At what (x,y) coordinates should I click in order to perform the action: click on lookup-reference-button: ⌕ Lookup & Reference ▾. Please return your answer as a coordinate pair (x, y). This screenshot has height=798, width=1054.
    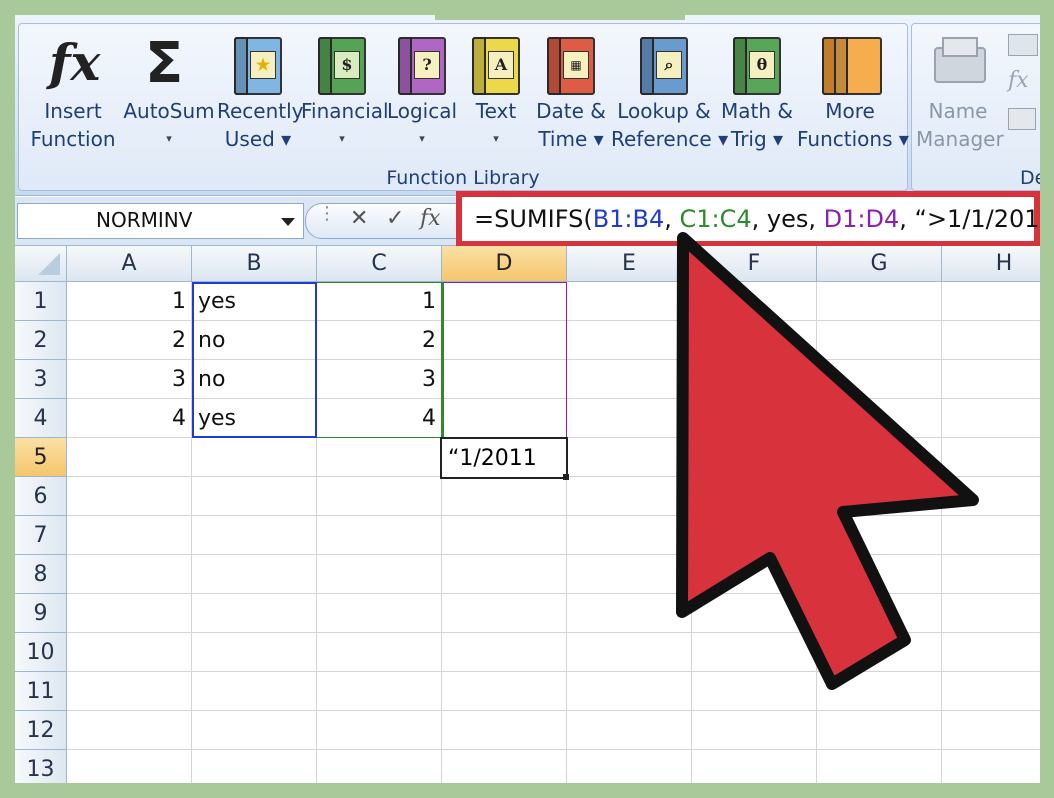
    Looking at the image, I should click on (669, 91).